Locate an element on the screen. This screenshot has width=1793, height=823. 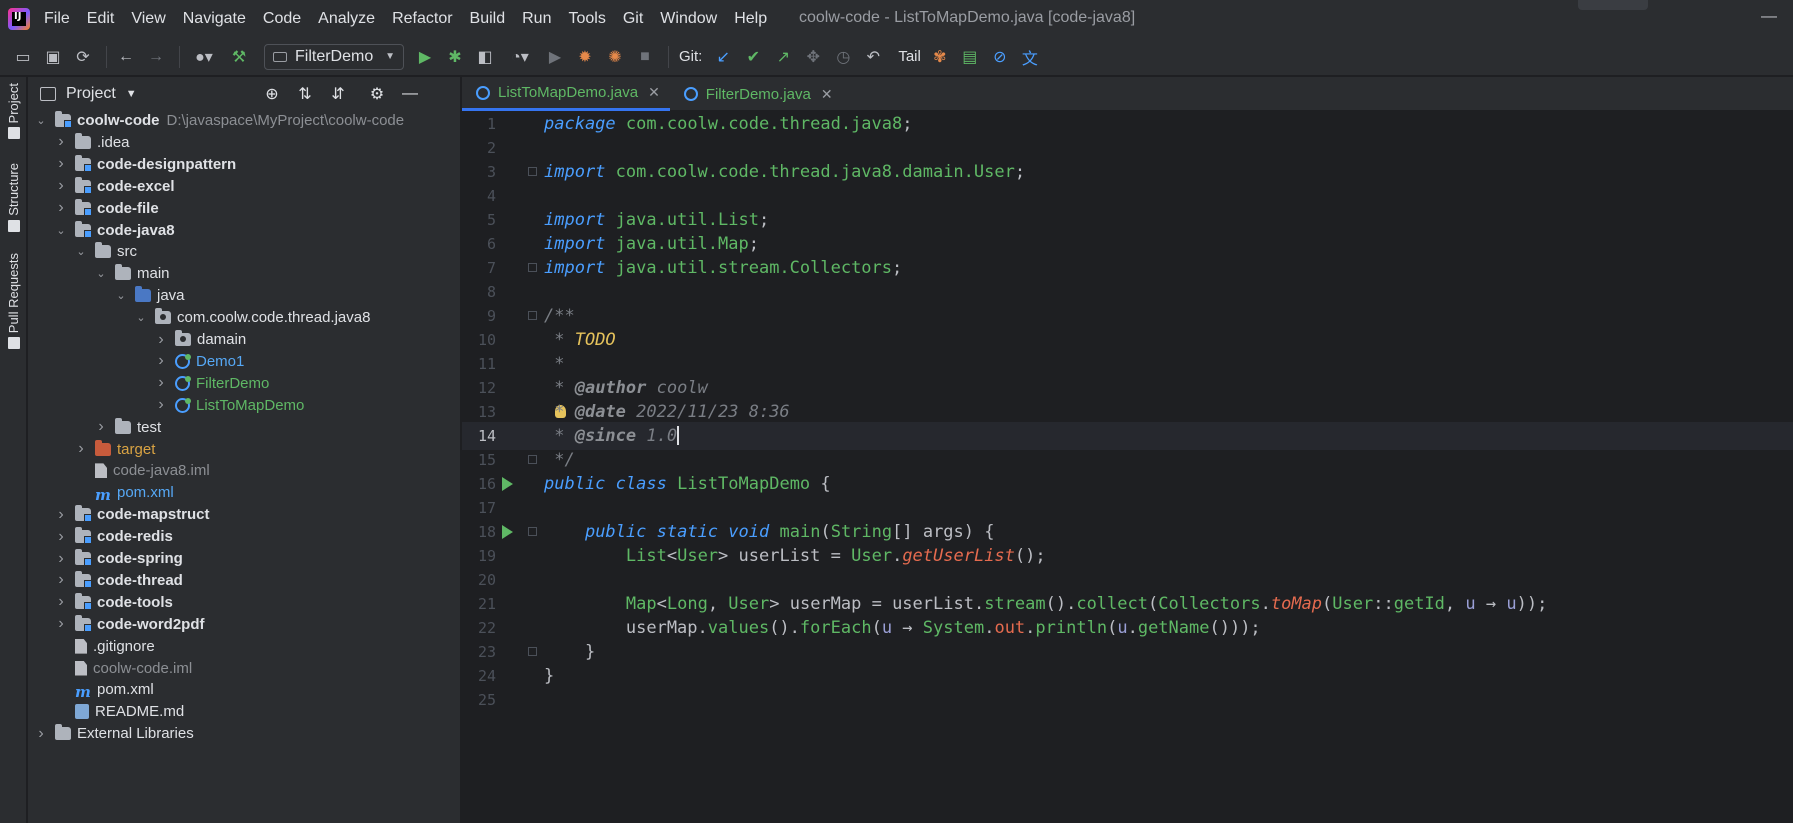
file-icon is located at coordinates (81, 668).